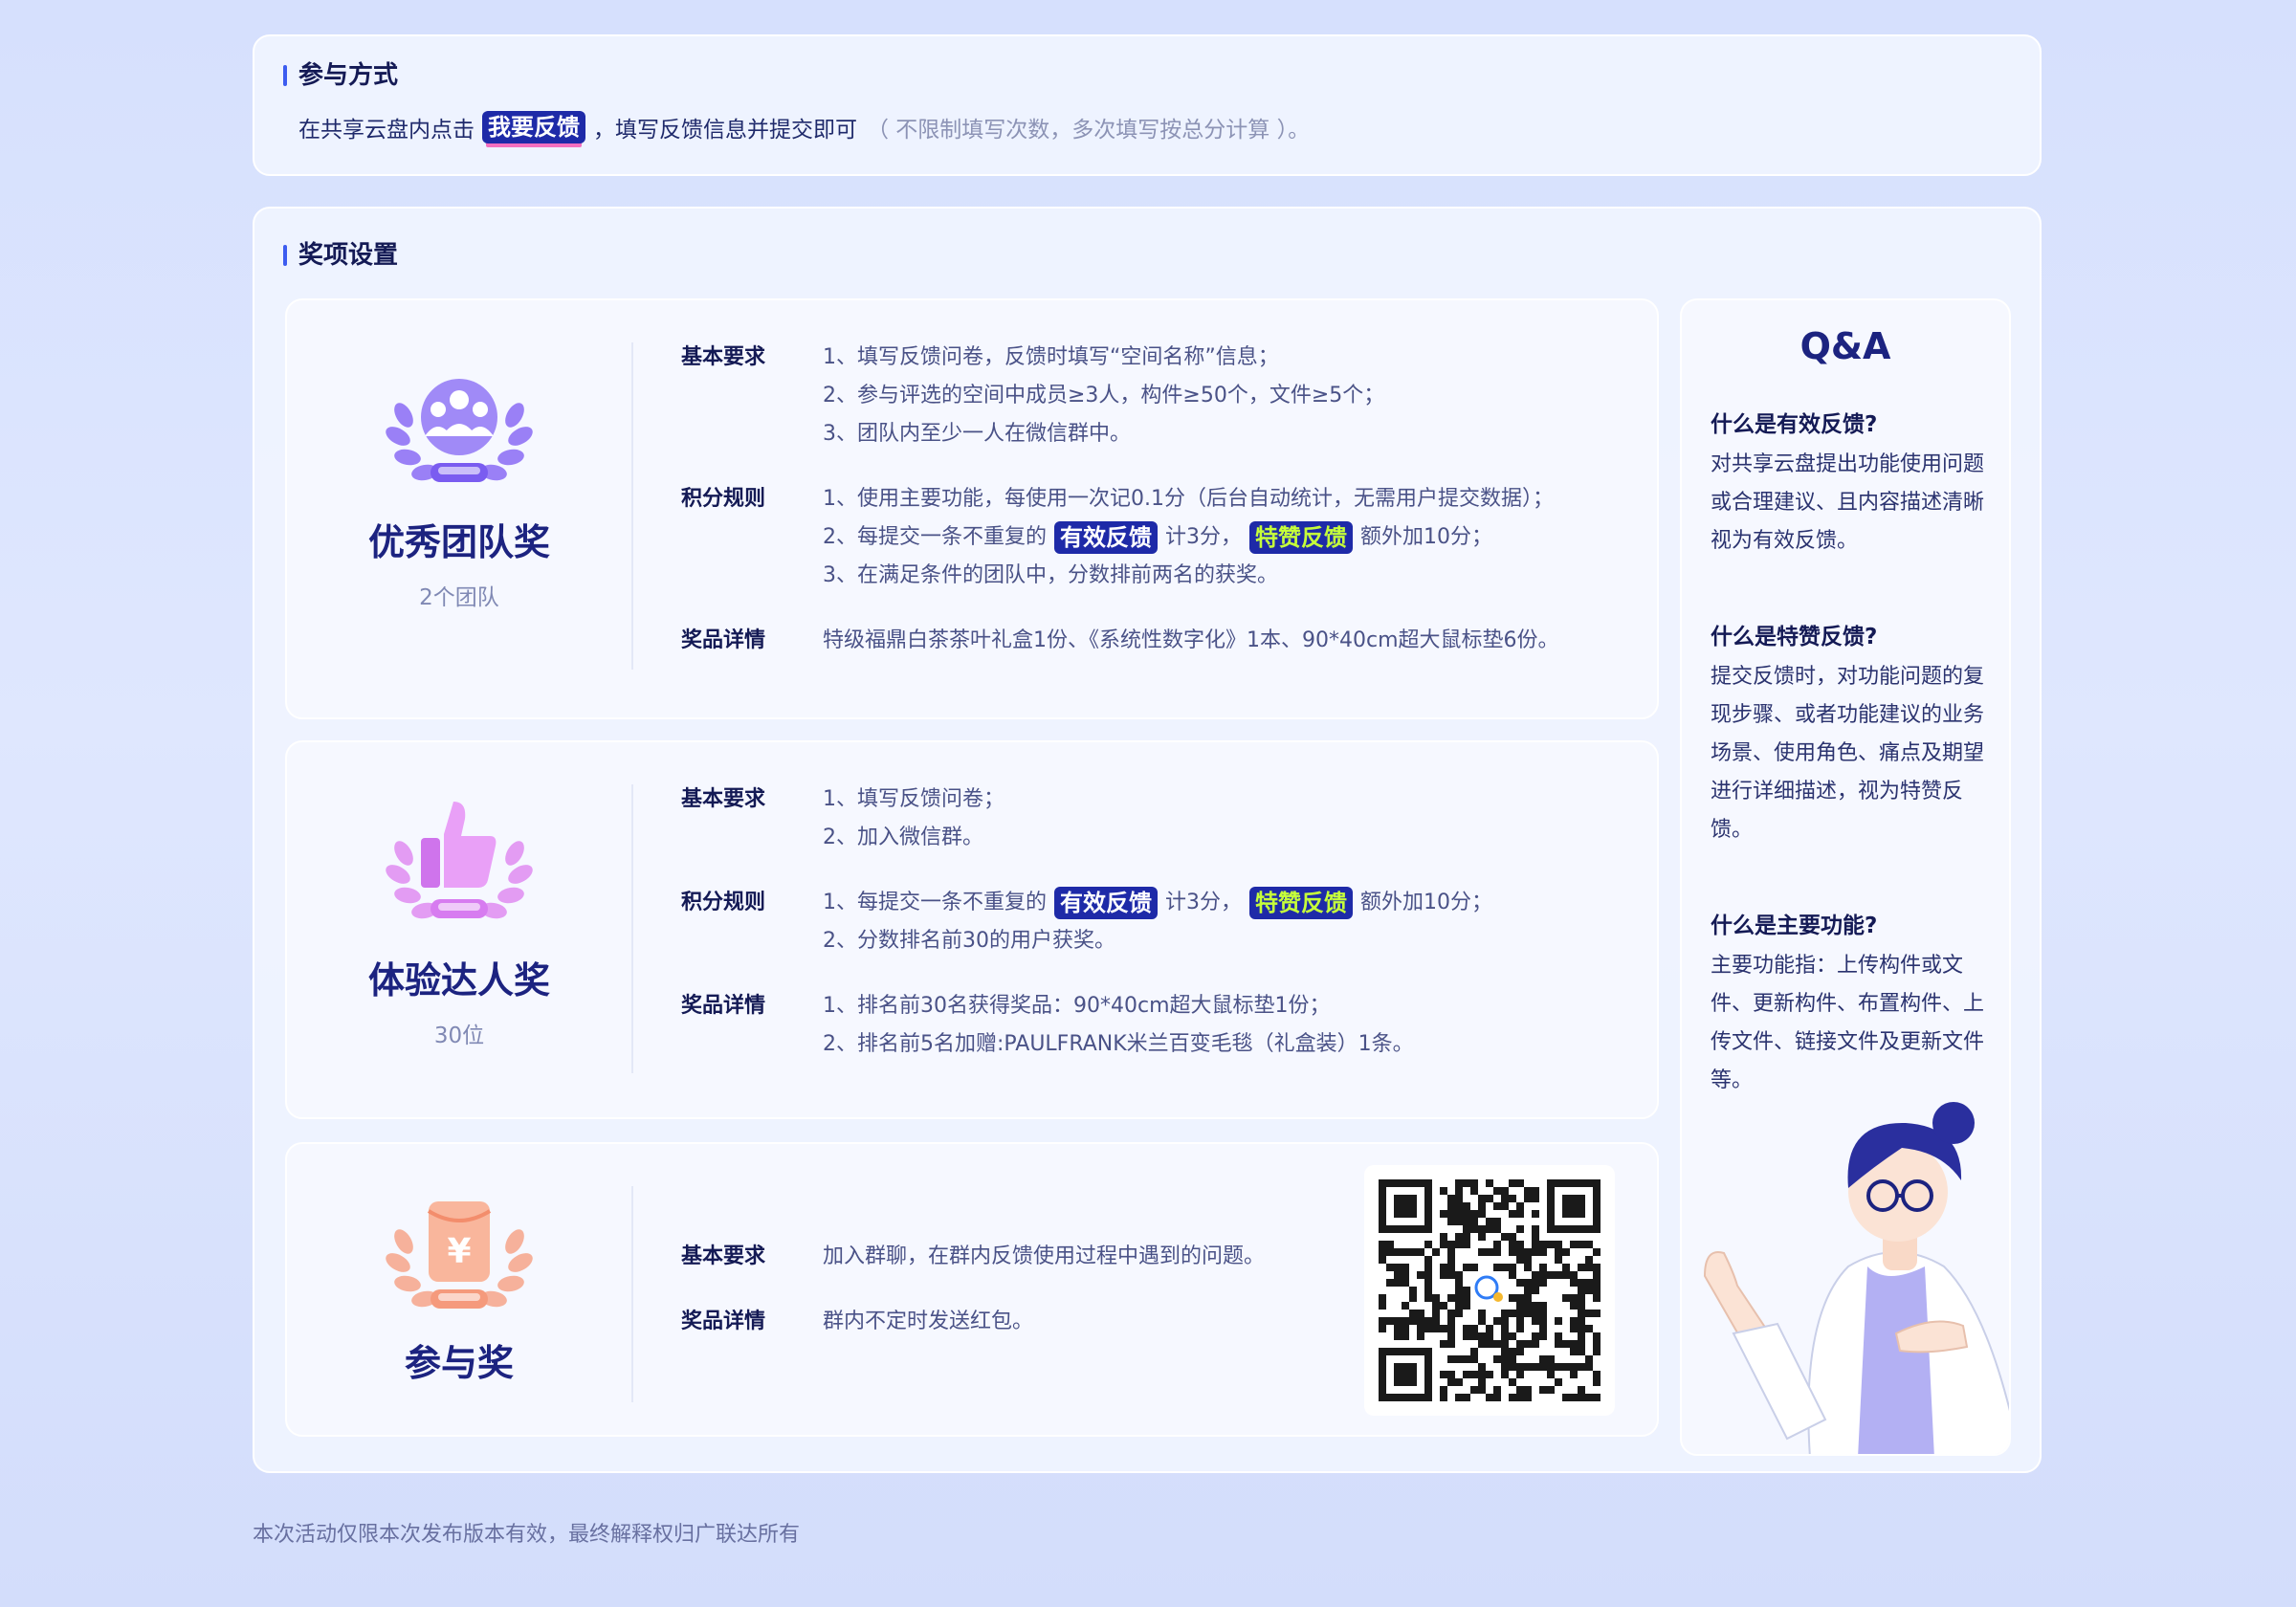 This screenshot has height=1607, width=2296. Describe the element at coordinates (1051, 357) in the screenshot. I see `team-basic-1: 1、填写反馈问卷，反馈时填写“空间名称”信息；` at that location.